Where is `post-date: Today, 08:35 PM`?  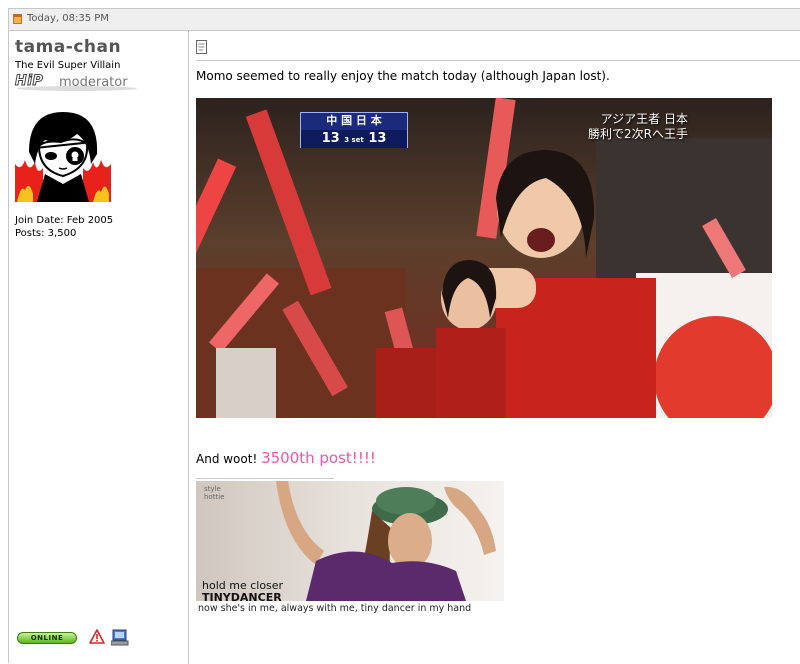
post-date: Today, 08:35 PM is located at coordinates (68, 18).